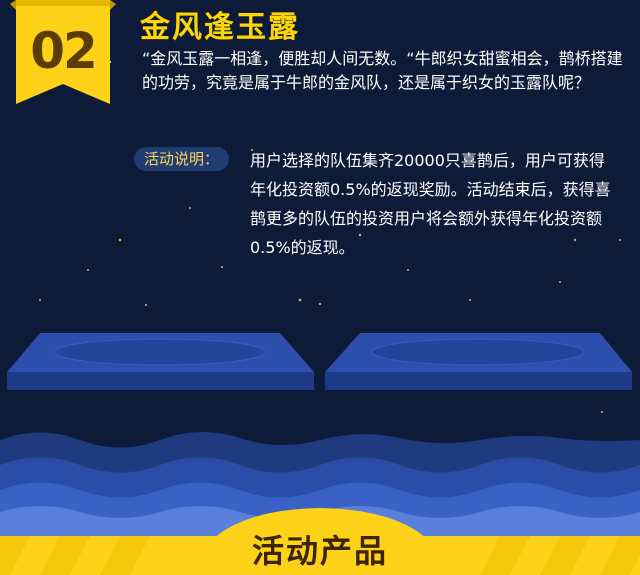  I want to click on platform-right, so click(478, 361).